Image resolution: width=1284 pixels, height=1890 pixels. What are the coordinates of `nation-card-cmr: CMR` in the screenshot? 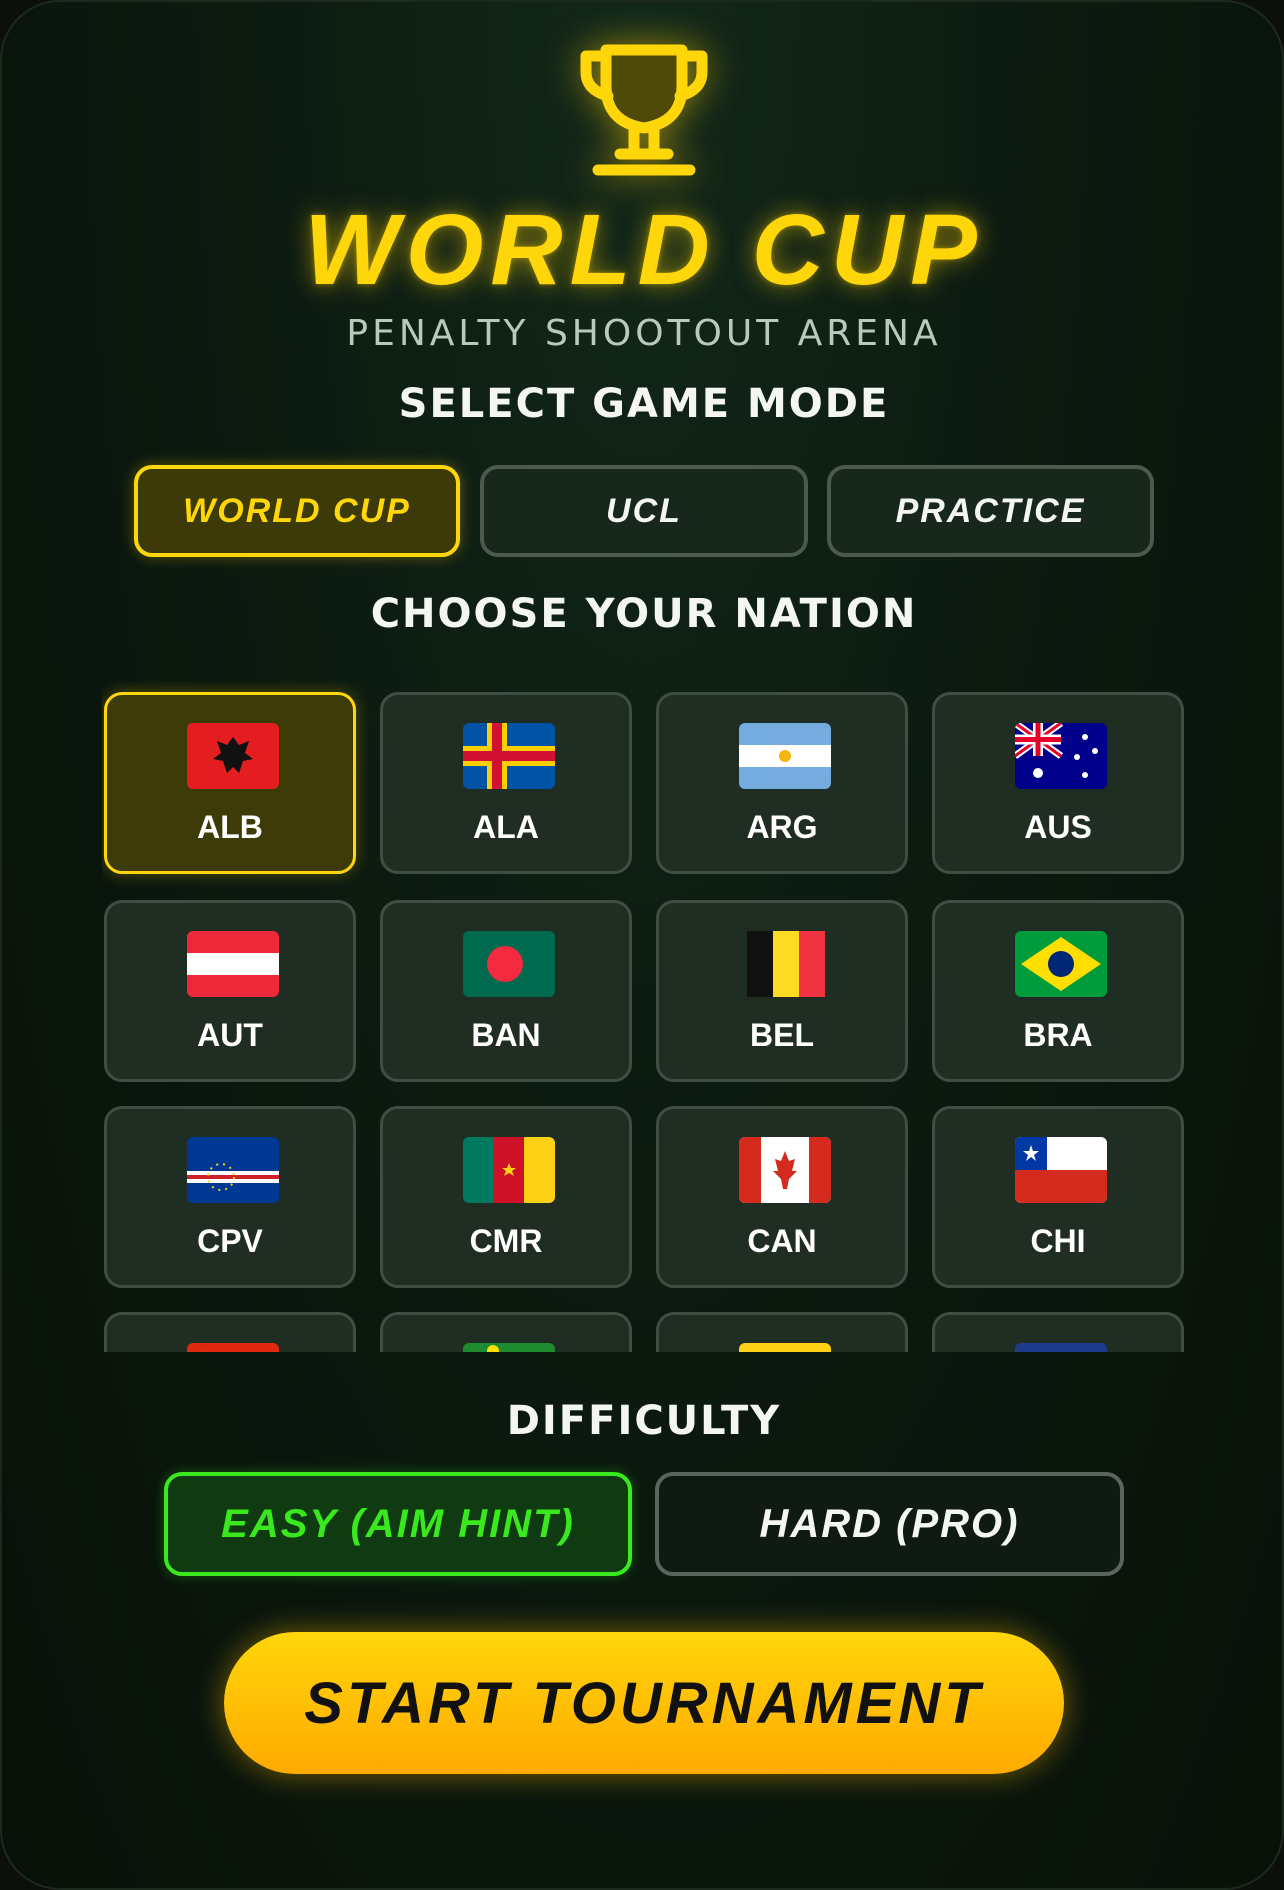 It's located at (506, 1197).